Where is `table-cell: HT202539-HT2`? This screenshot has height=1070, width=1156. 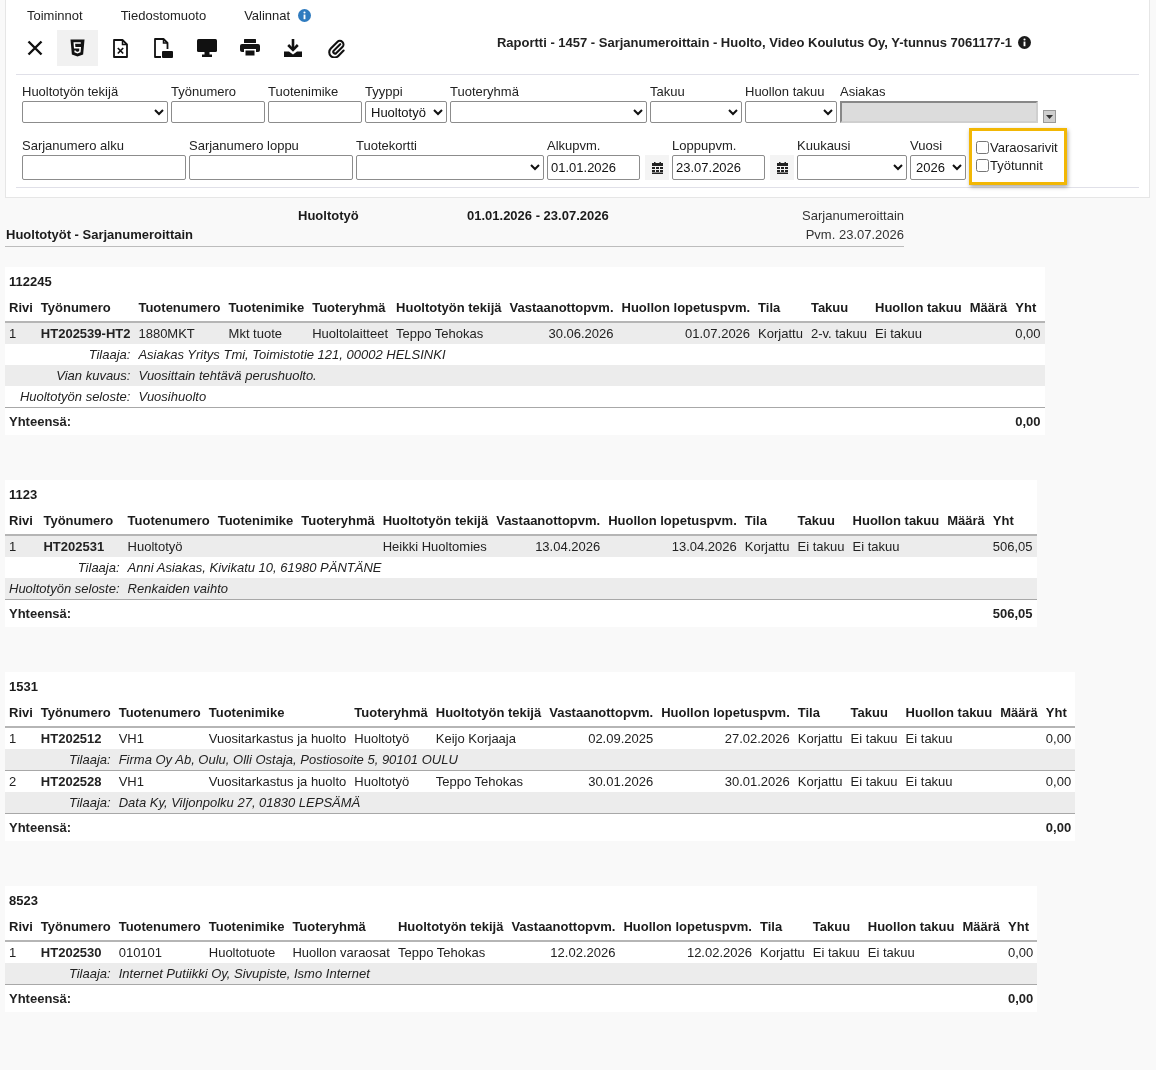 table-cell: HT202539-HT2 is located at coordinates (85, 333).